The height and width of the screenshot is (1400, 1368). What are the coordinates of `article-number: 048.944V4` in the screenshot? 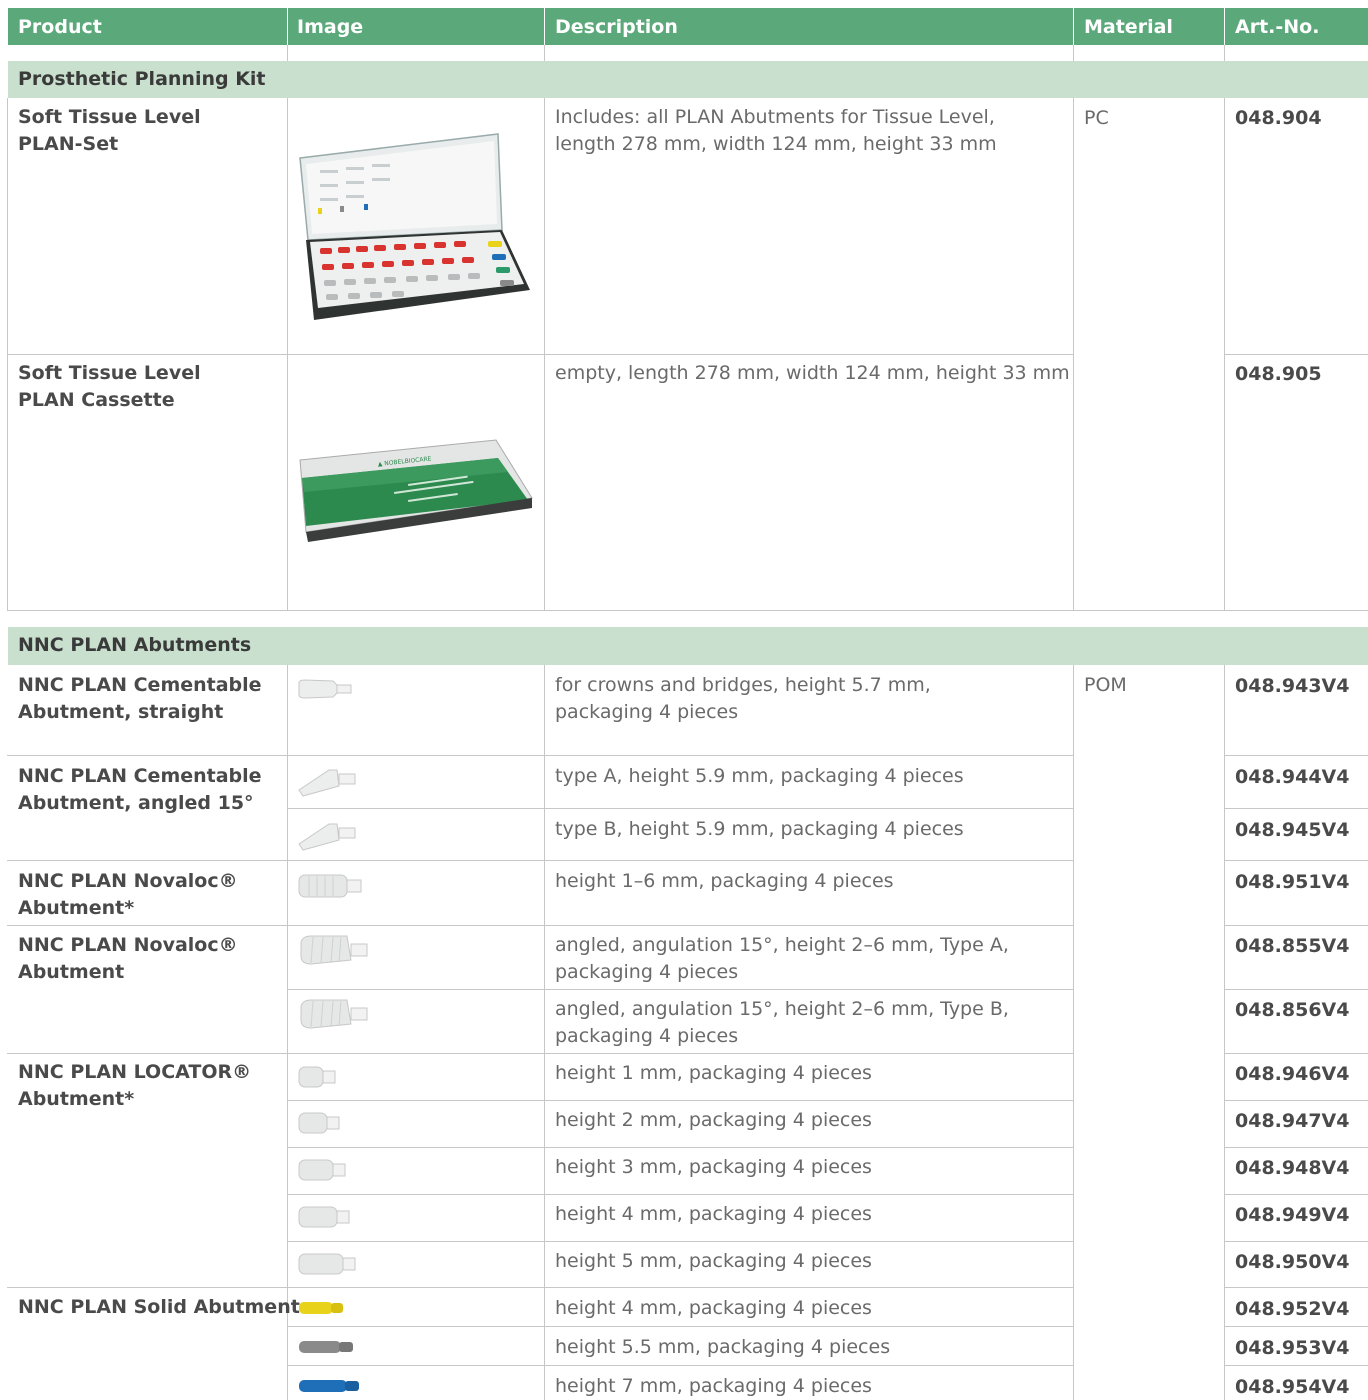 It's located at (1292, 777).